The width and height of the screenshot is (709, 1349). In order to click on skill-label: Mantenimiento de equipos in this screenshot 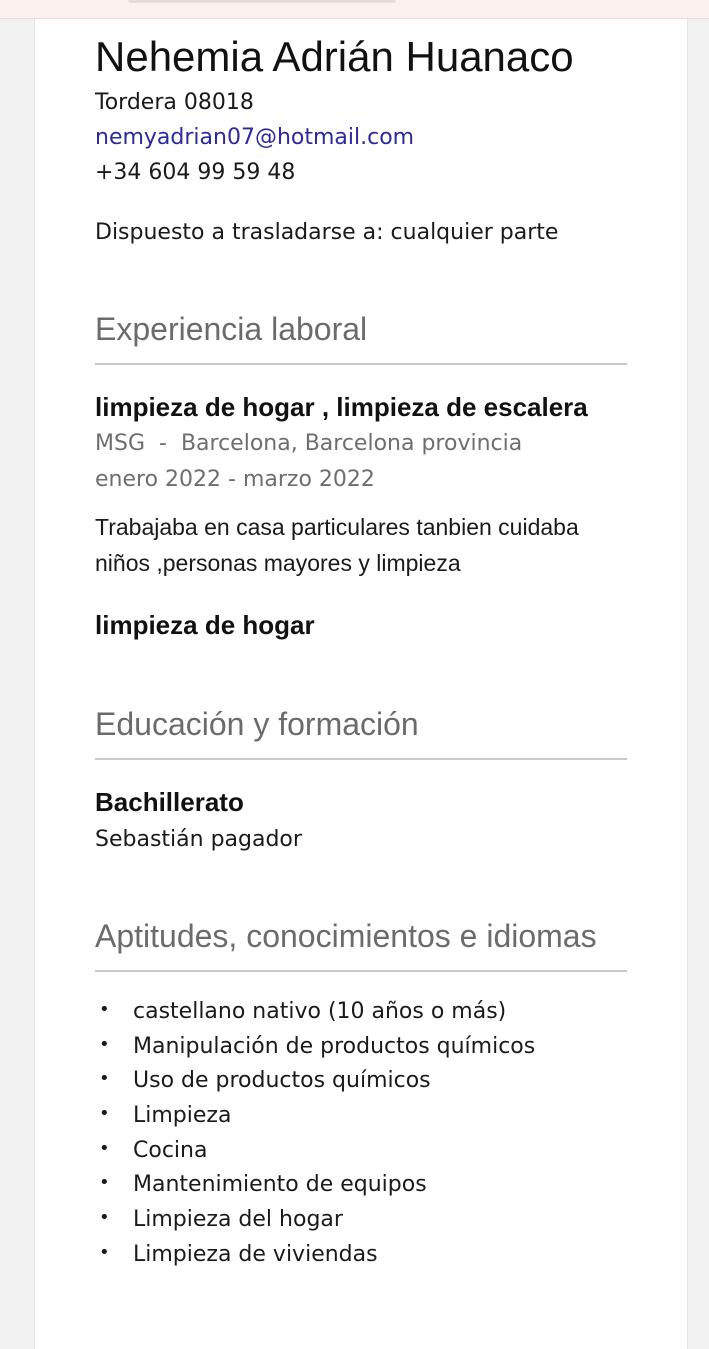, I will do `click(280, 1185)`.